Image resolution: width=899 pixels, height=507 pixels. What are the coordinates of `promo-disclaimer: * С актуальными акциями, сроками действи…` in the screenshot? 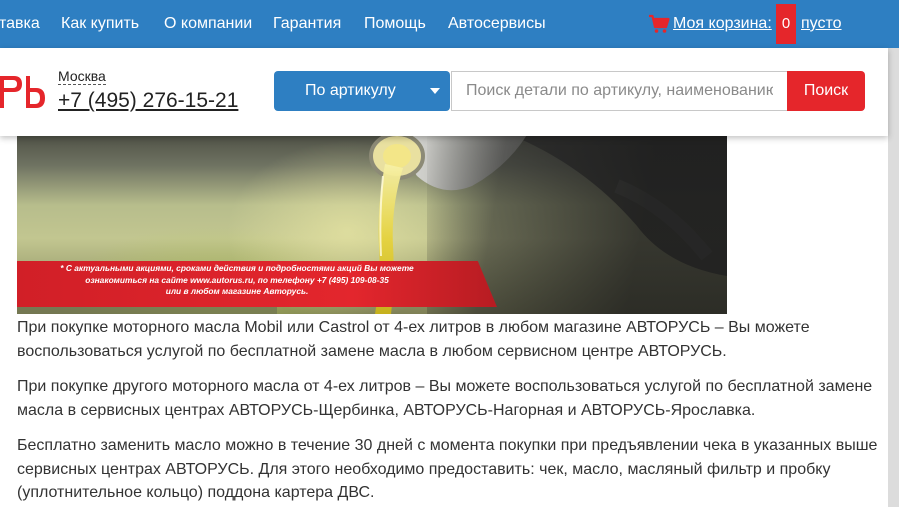 It's located at (237, 280).